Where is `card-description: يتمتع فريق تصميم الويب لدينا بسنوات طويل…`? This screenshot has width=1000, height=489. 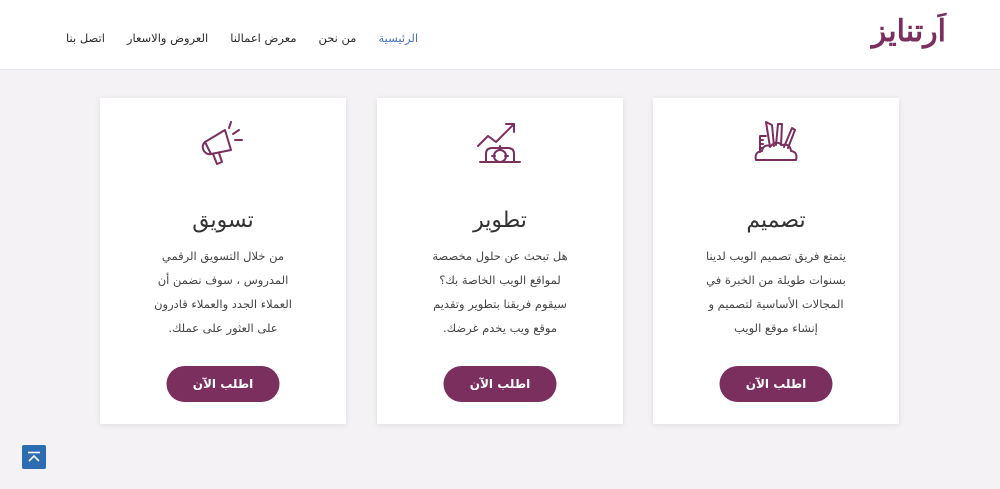 card-description: يتمتع فريق تصميم الويب لدينا بسنوات طويل… is located at coordinates (776, 292).